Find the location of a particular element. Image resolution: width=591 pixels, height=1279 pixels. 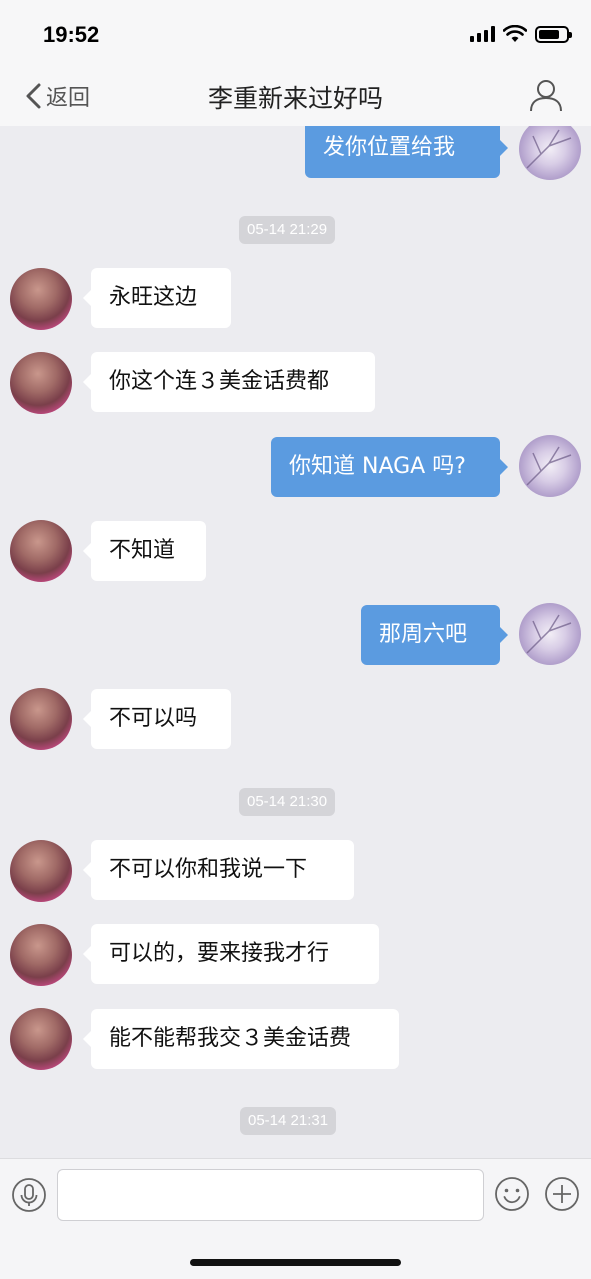

message-timestamp: 05-14 21:31 is located at coordinates (288, 1121).